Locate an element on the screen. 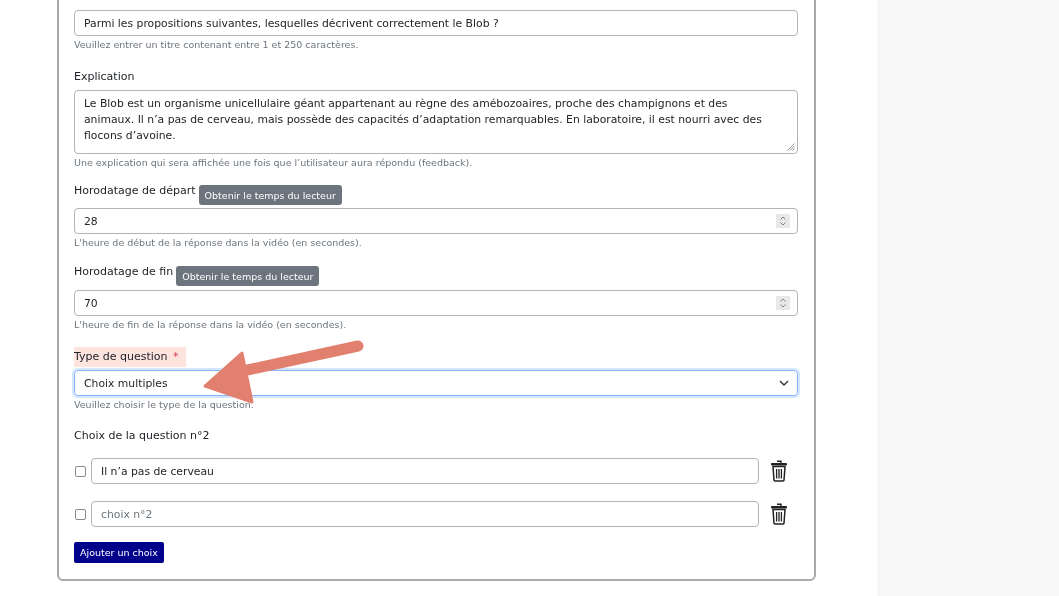 This screenshot has width=1059, height=596. add-choice-button: Ajouter un choix is located at coordinates (119, 552).